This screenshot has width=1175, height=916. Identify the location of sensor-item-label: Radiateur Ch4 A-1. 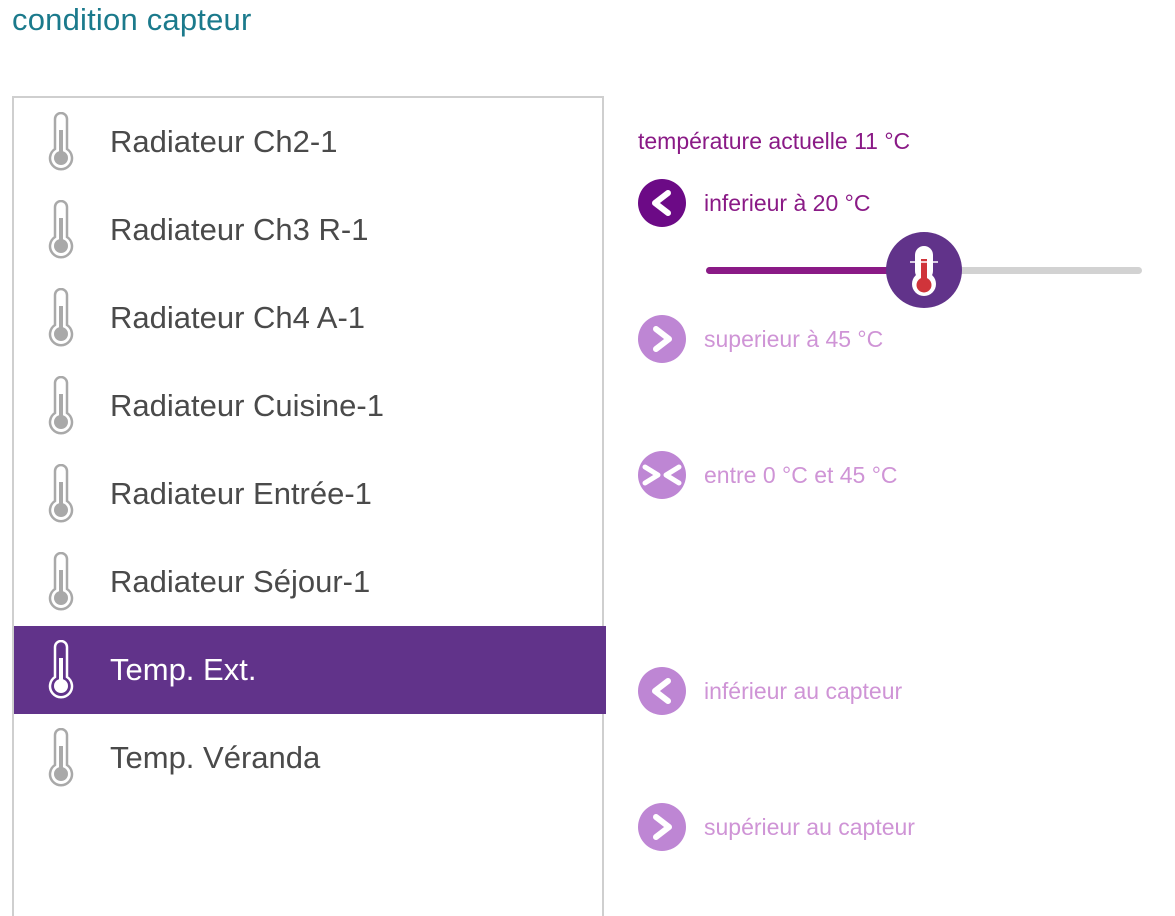
(238, 317).